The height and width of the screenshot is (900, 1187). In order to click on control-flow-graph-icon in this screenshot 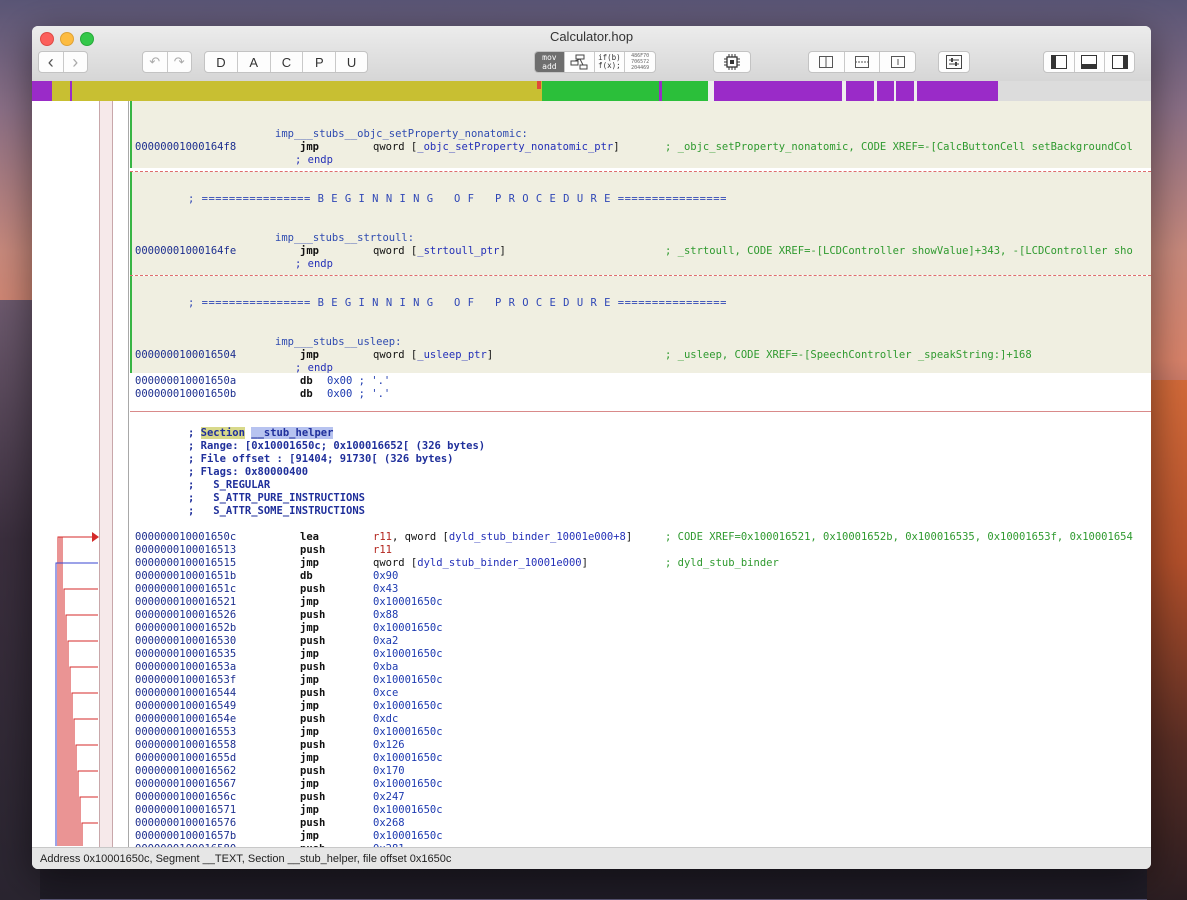, I will do `click(579, 62)`.